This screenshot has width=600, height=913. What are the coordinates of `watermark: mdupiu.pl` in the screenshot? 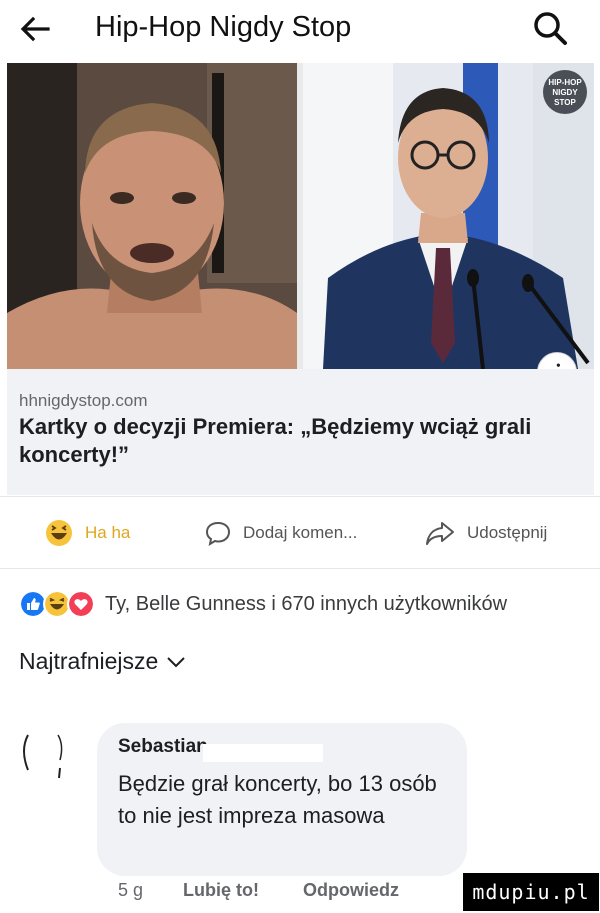 It's located at (531, 892).